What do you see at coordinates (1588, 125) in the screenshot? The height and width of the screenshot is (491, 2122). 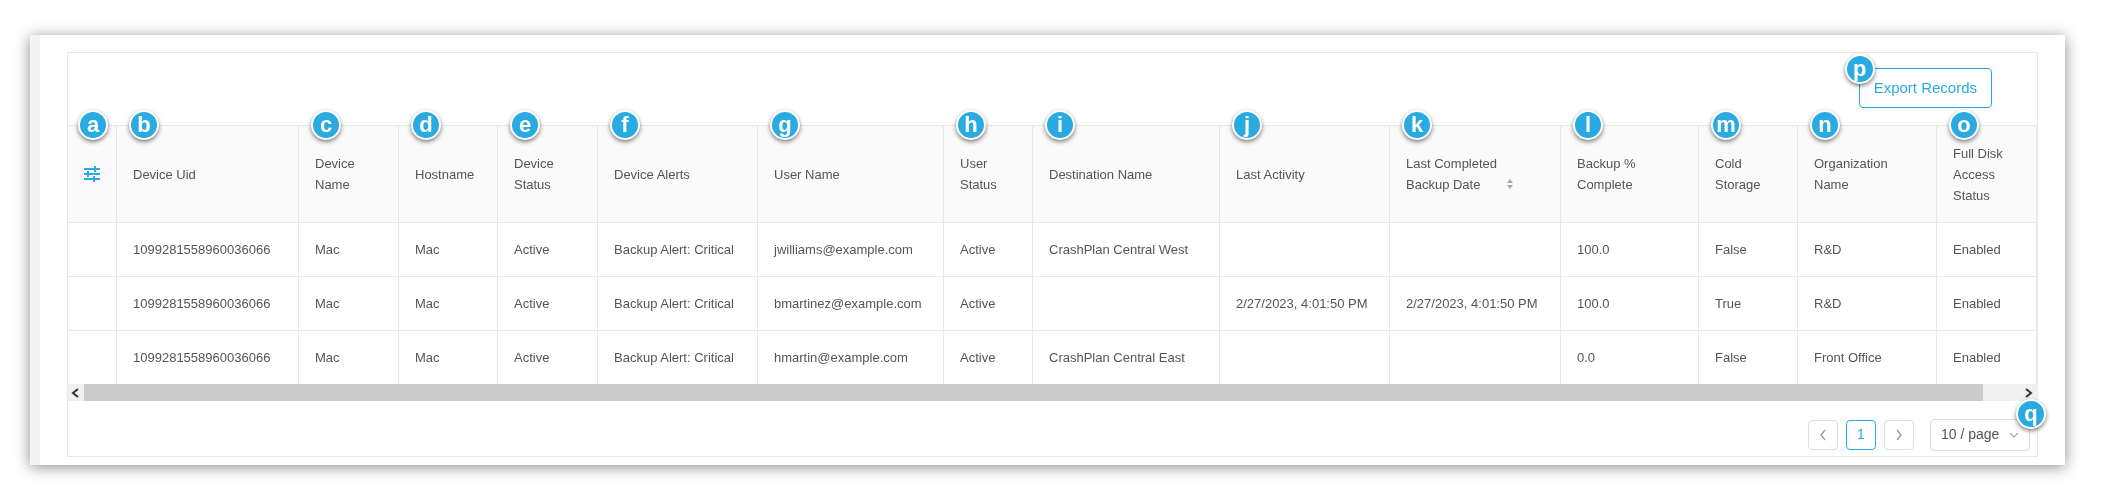 I see `callout-badge: l` at bounding box center [1588, 125].